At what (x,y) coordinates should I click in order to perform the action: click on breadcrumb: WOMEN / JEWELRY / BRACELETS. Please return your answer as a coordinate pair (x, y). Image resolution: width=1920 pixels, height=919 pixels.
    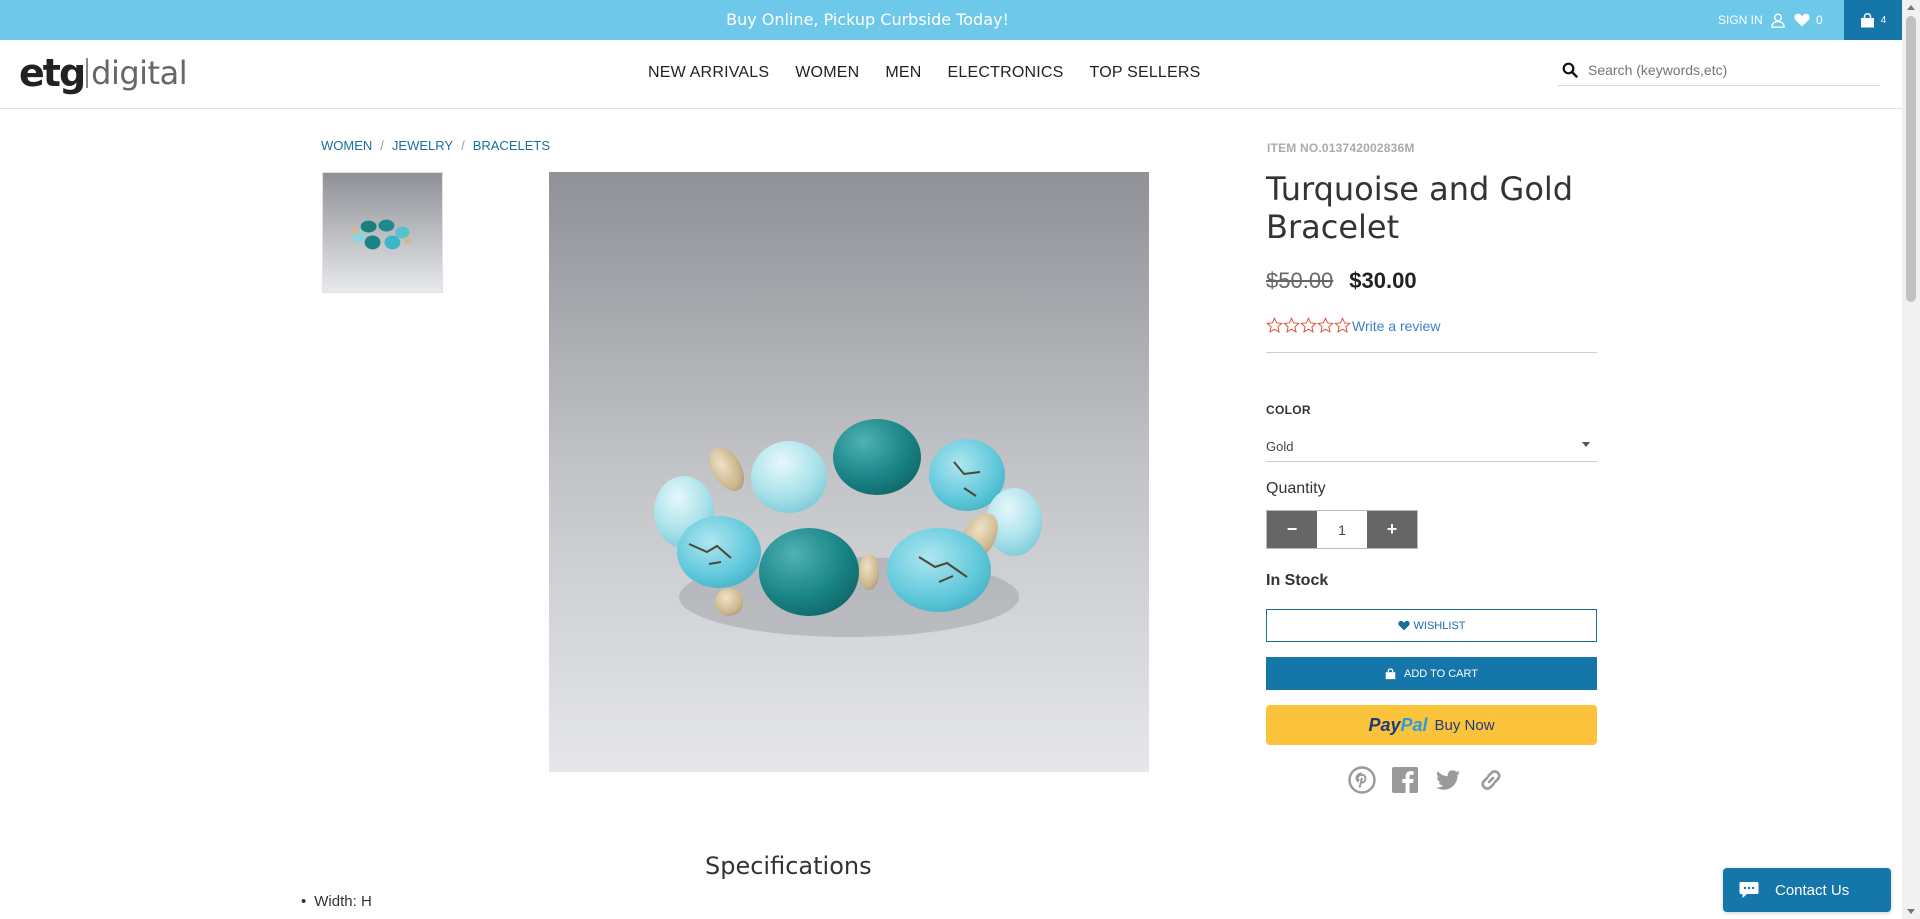
    Looking at the image, I should click on (435, 145).